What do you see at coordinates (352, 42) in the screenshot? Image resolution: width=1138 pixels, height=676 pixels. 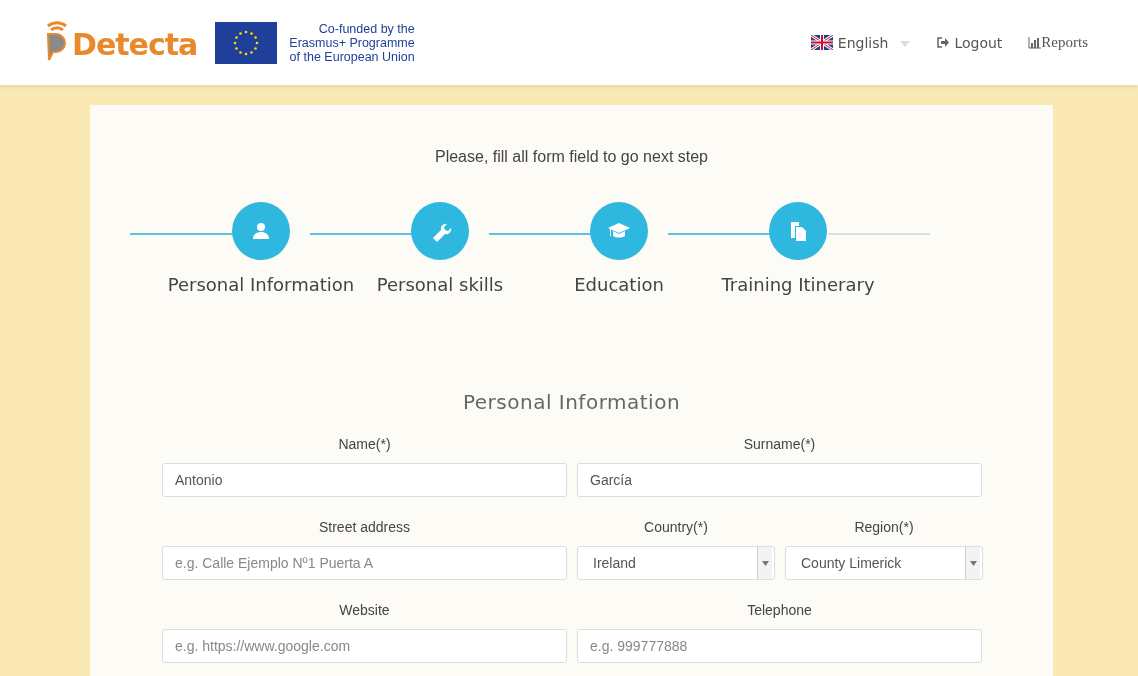 I see `eu-funding-text: Co-funded by the Erasmus+ Programme of the European Union` at bounding box center [352, 42].